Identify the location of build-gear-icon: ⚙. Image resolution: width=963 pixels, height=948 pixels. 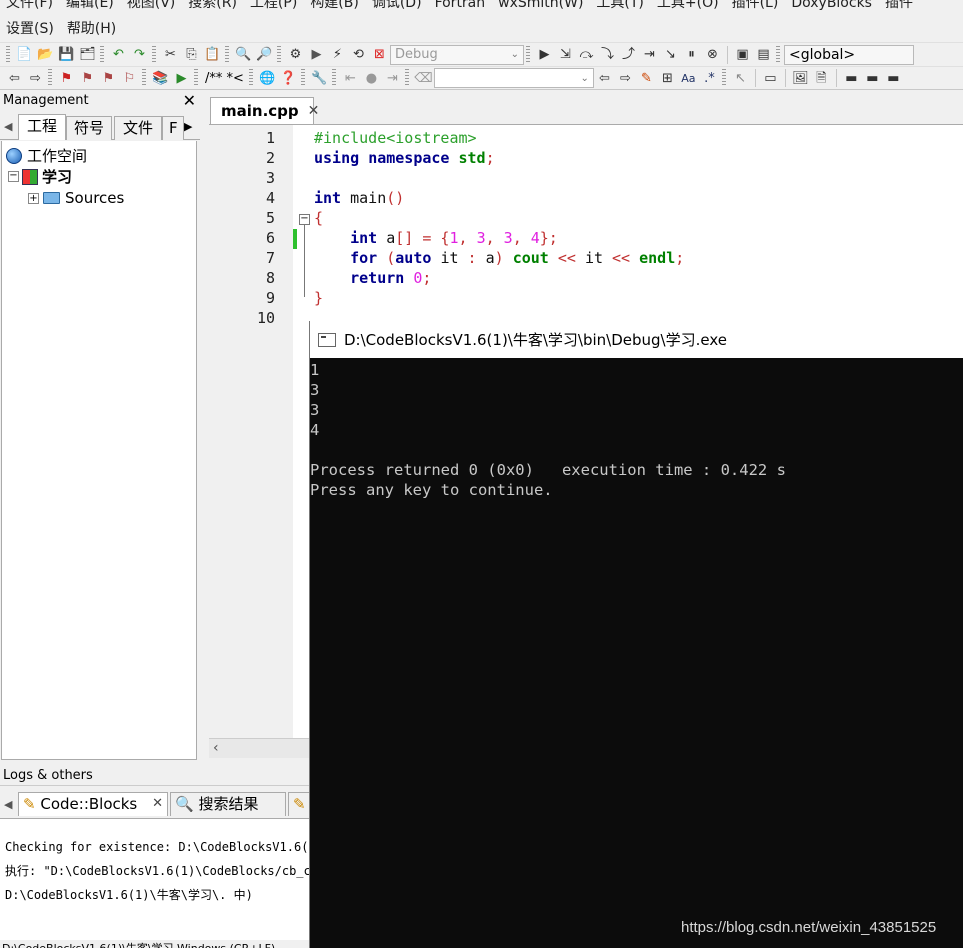
(295, 55).